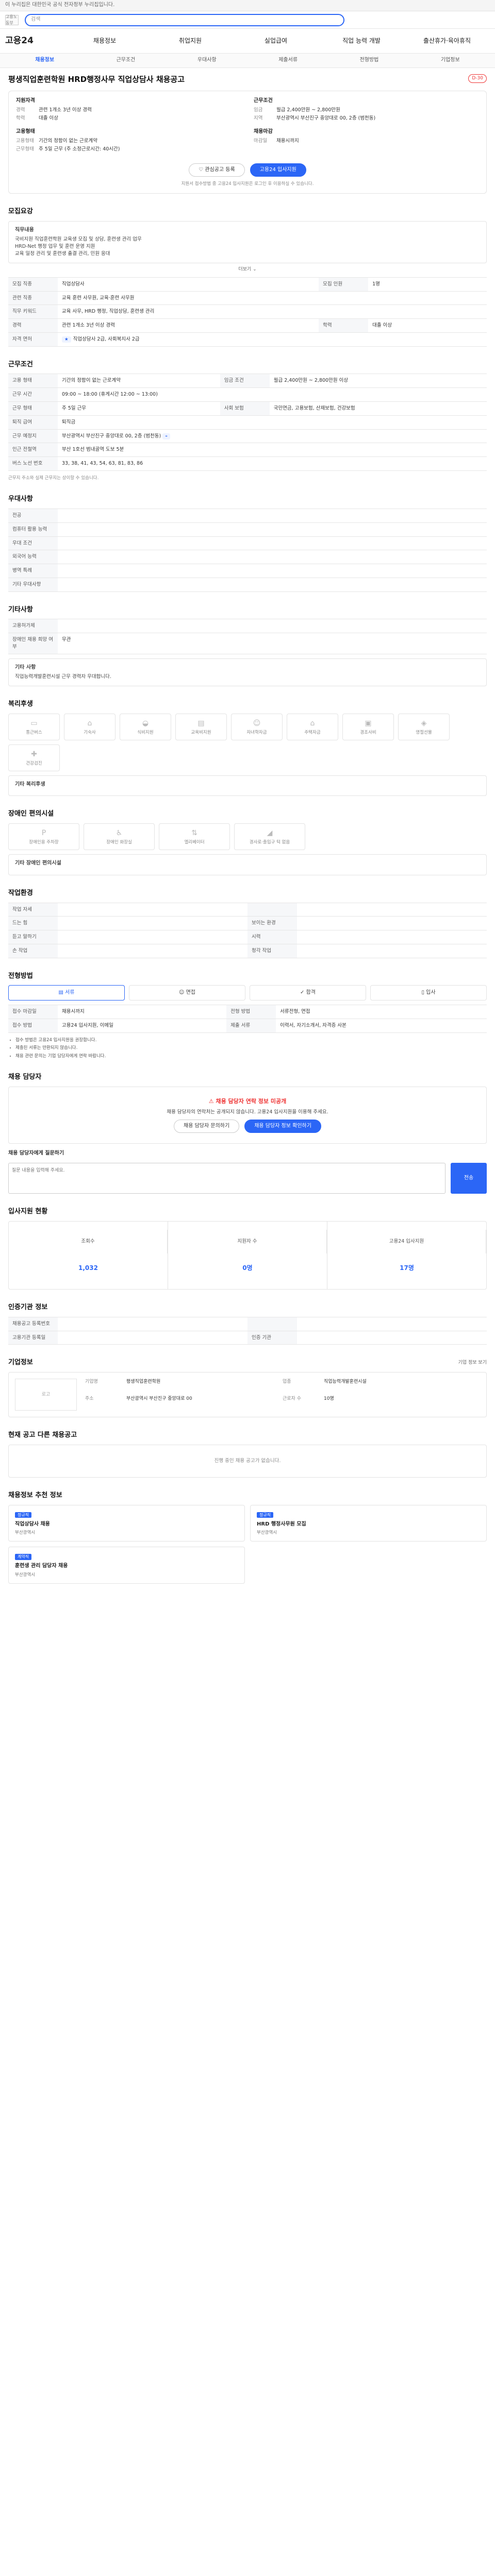  I want to click on gnb-item-leave: 출산휴가·육아휴직, so click(447, 41).